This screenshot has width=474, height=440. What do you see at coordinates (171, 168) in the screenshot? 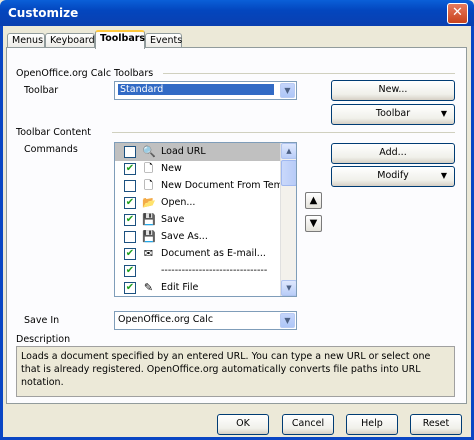
I see `command-label: New` at bounding box center [171, 168].